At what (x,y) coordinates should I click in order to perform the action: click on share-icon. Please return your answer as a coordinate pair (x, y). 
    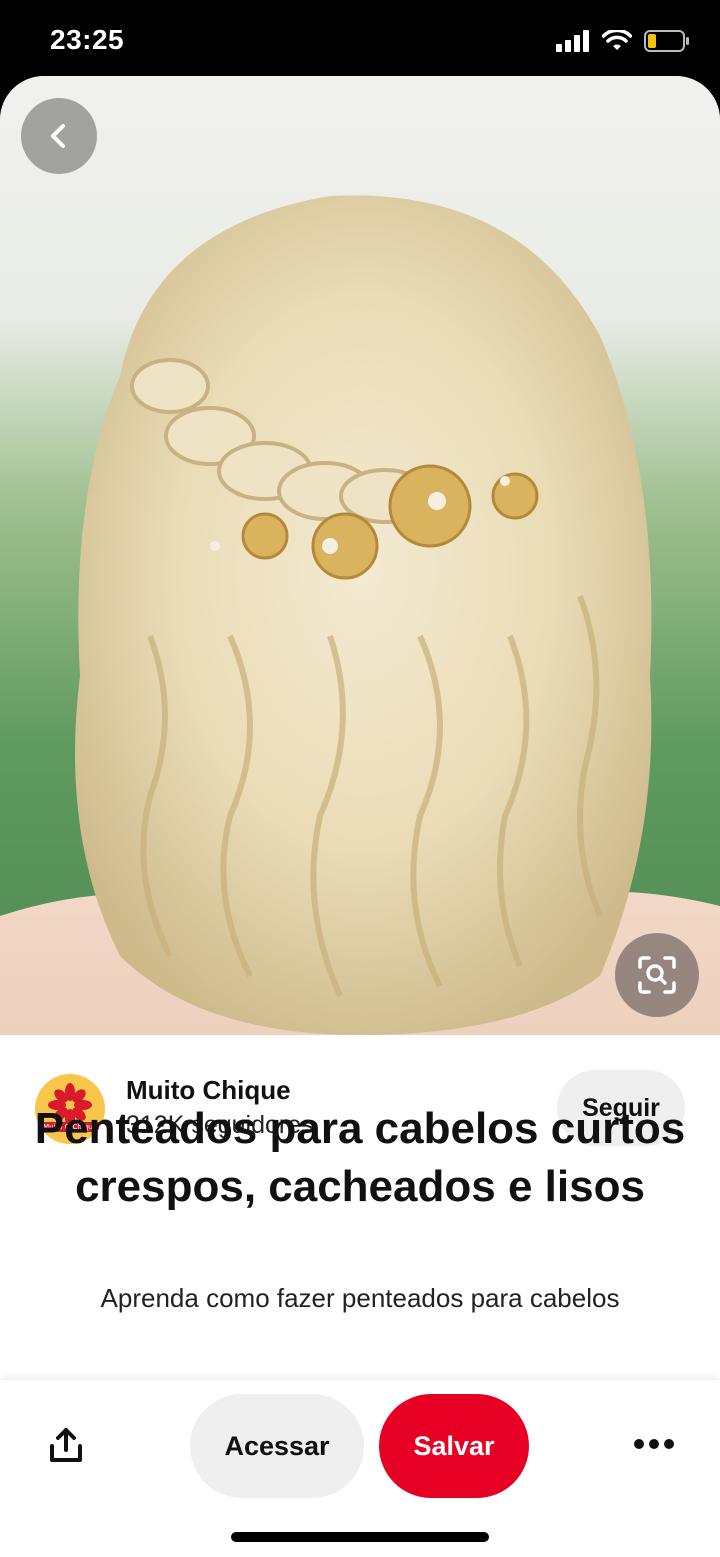
    Looking at the image, I should click on (66, 1446).